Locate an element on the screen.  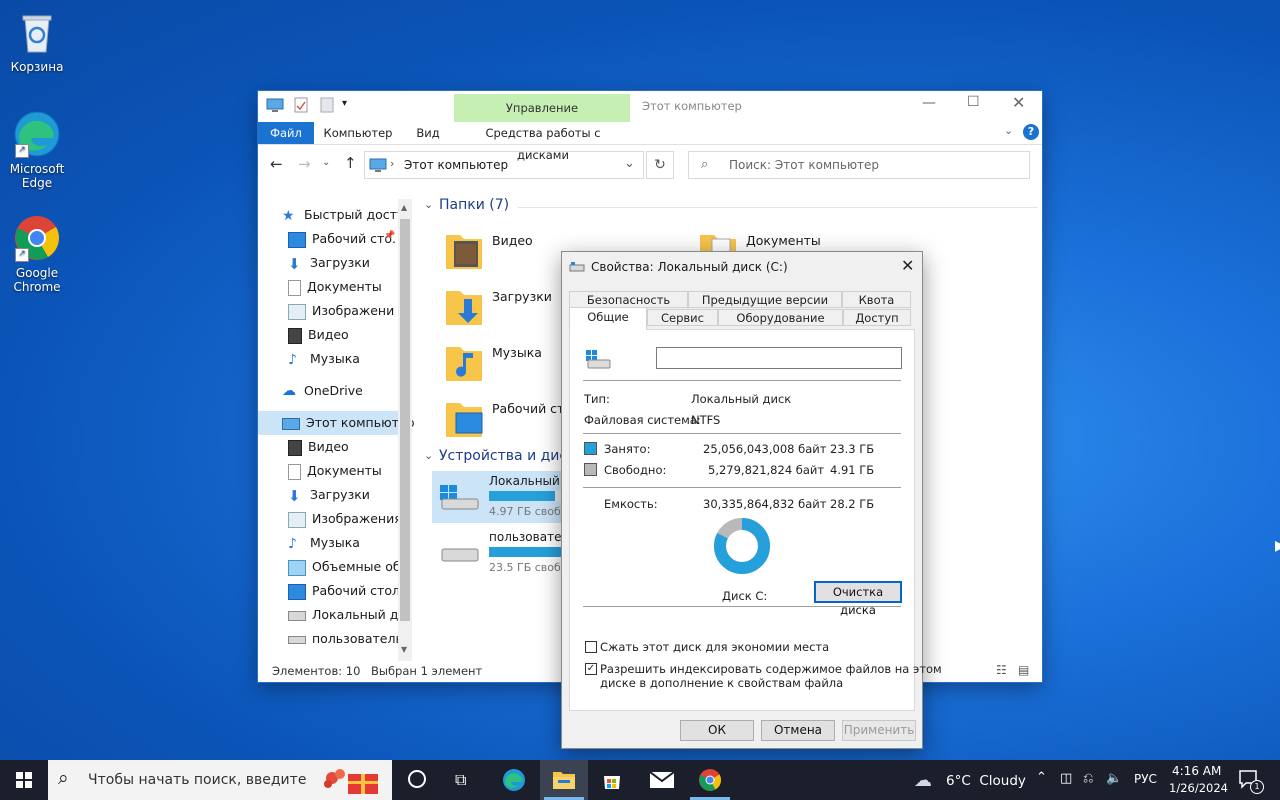
nav-pc-local-disk: Локальный дис is located at coordinates (343, 615).